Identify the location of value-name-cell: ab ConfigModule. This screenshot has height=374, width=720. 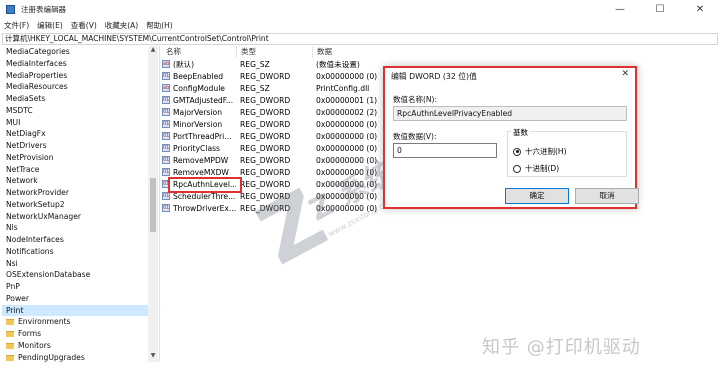
(199, 89).